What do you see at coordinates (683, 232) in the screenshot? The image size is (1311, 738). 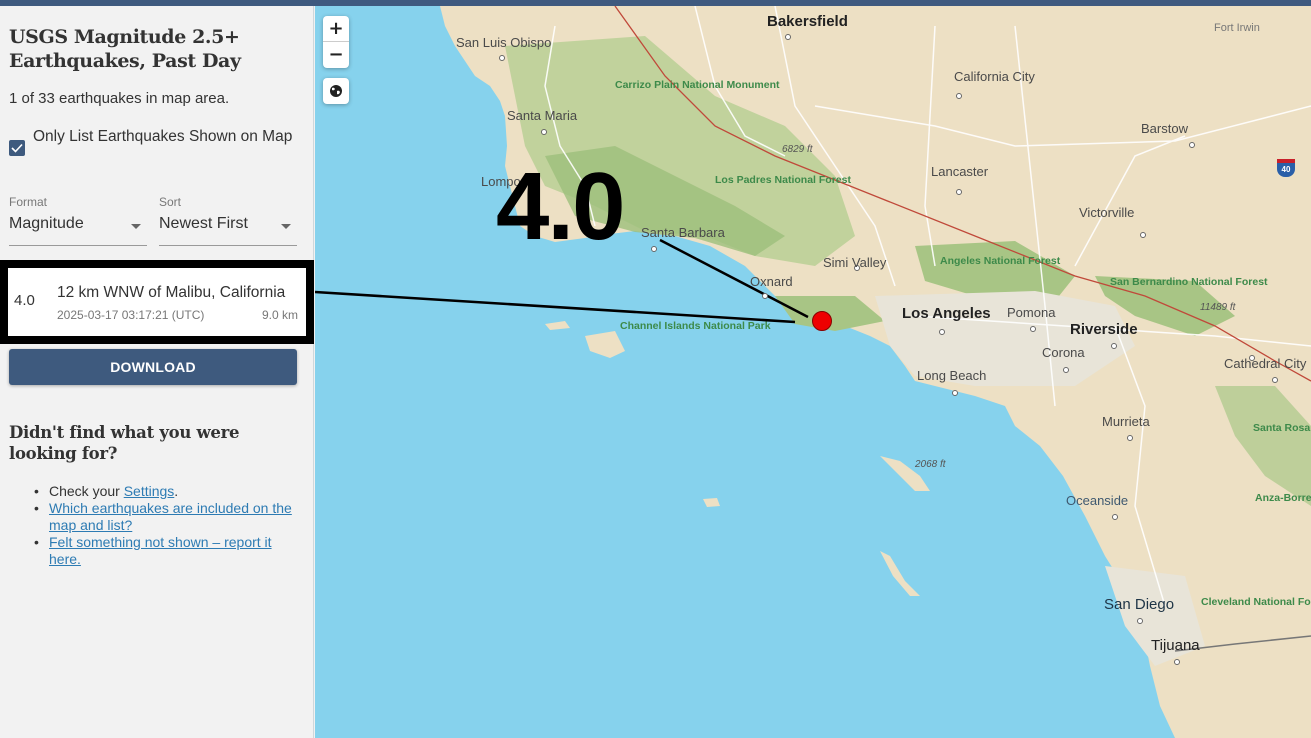 I see `map-label-santa-barbara: Santa Barbara` at bounding box center [683, 232].